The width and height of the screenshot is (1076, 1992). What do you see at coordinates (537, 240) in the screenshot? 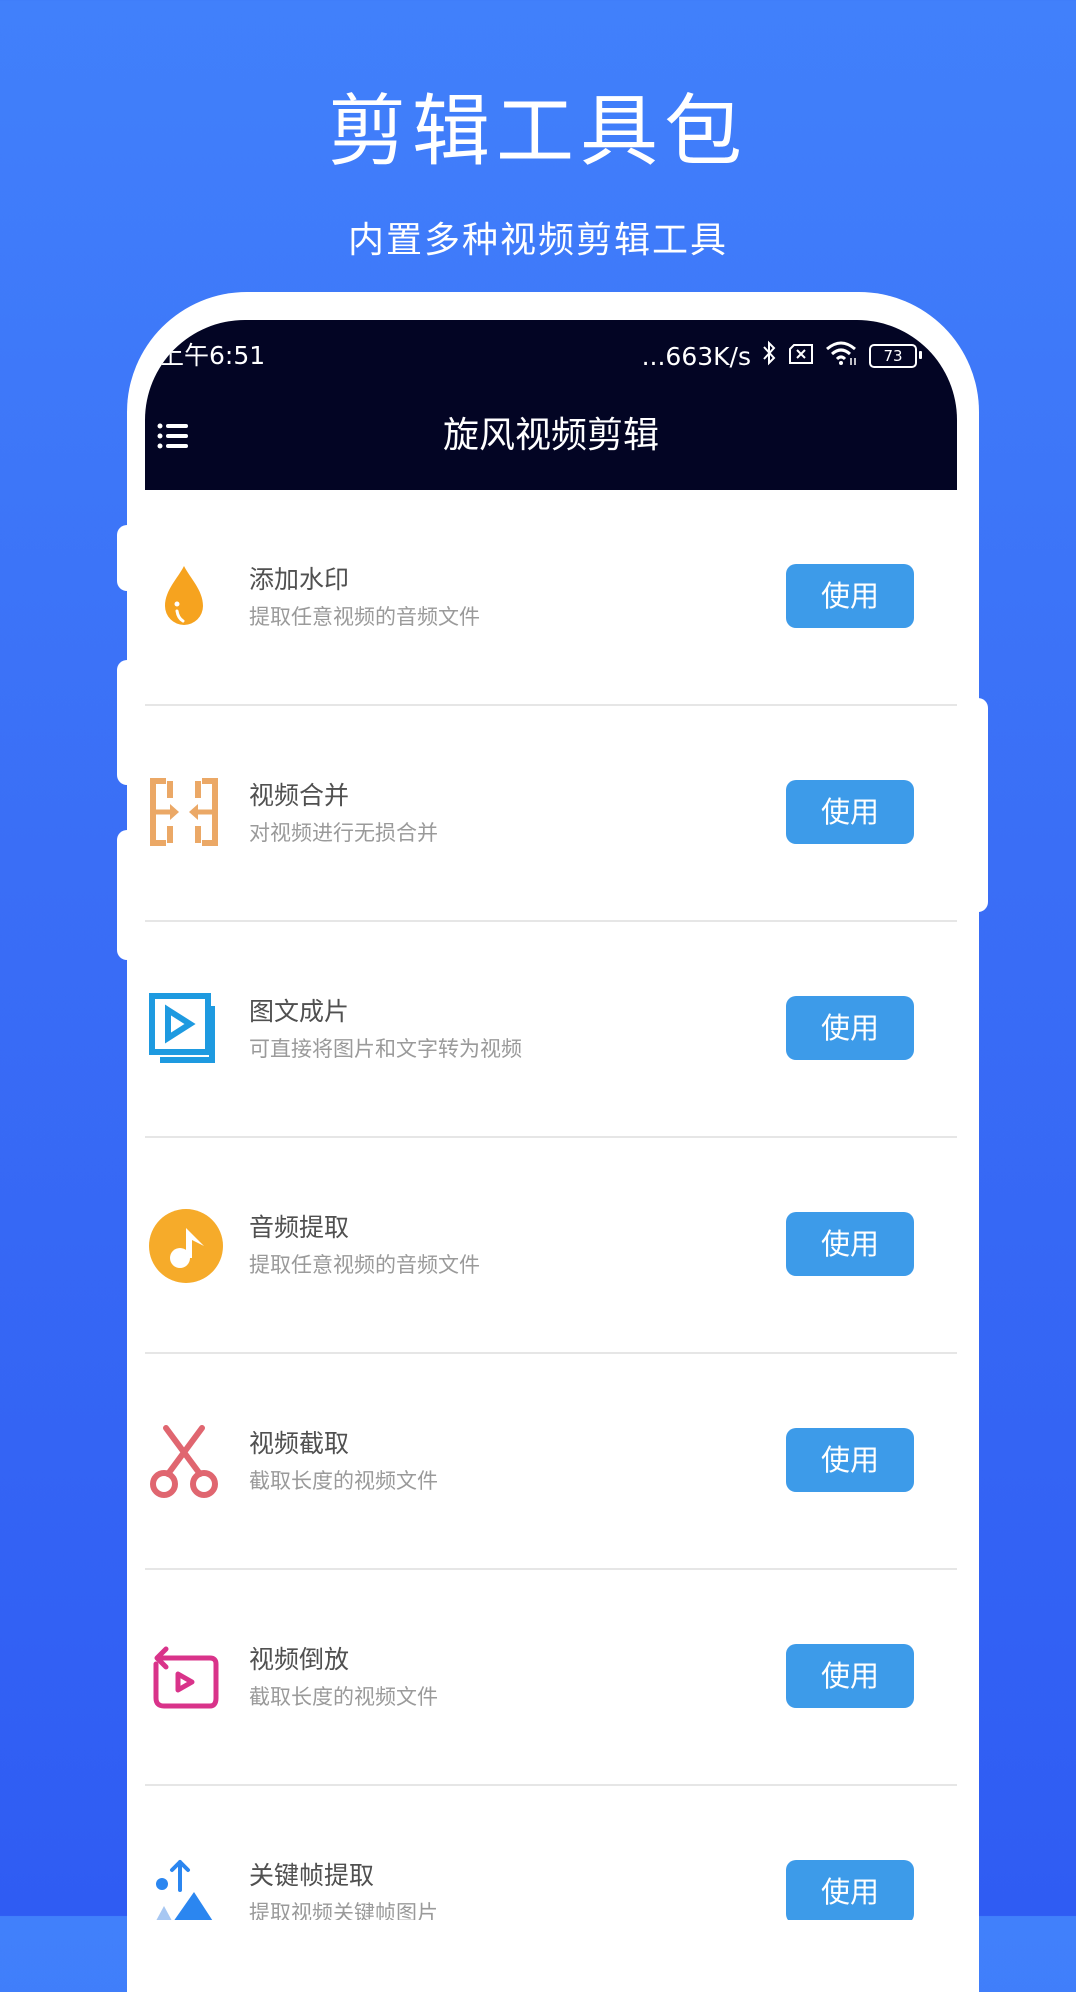
I see `hero-subtitle: 内置多种视频剪辑工具` at bounding box center [537, 240].